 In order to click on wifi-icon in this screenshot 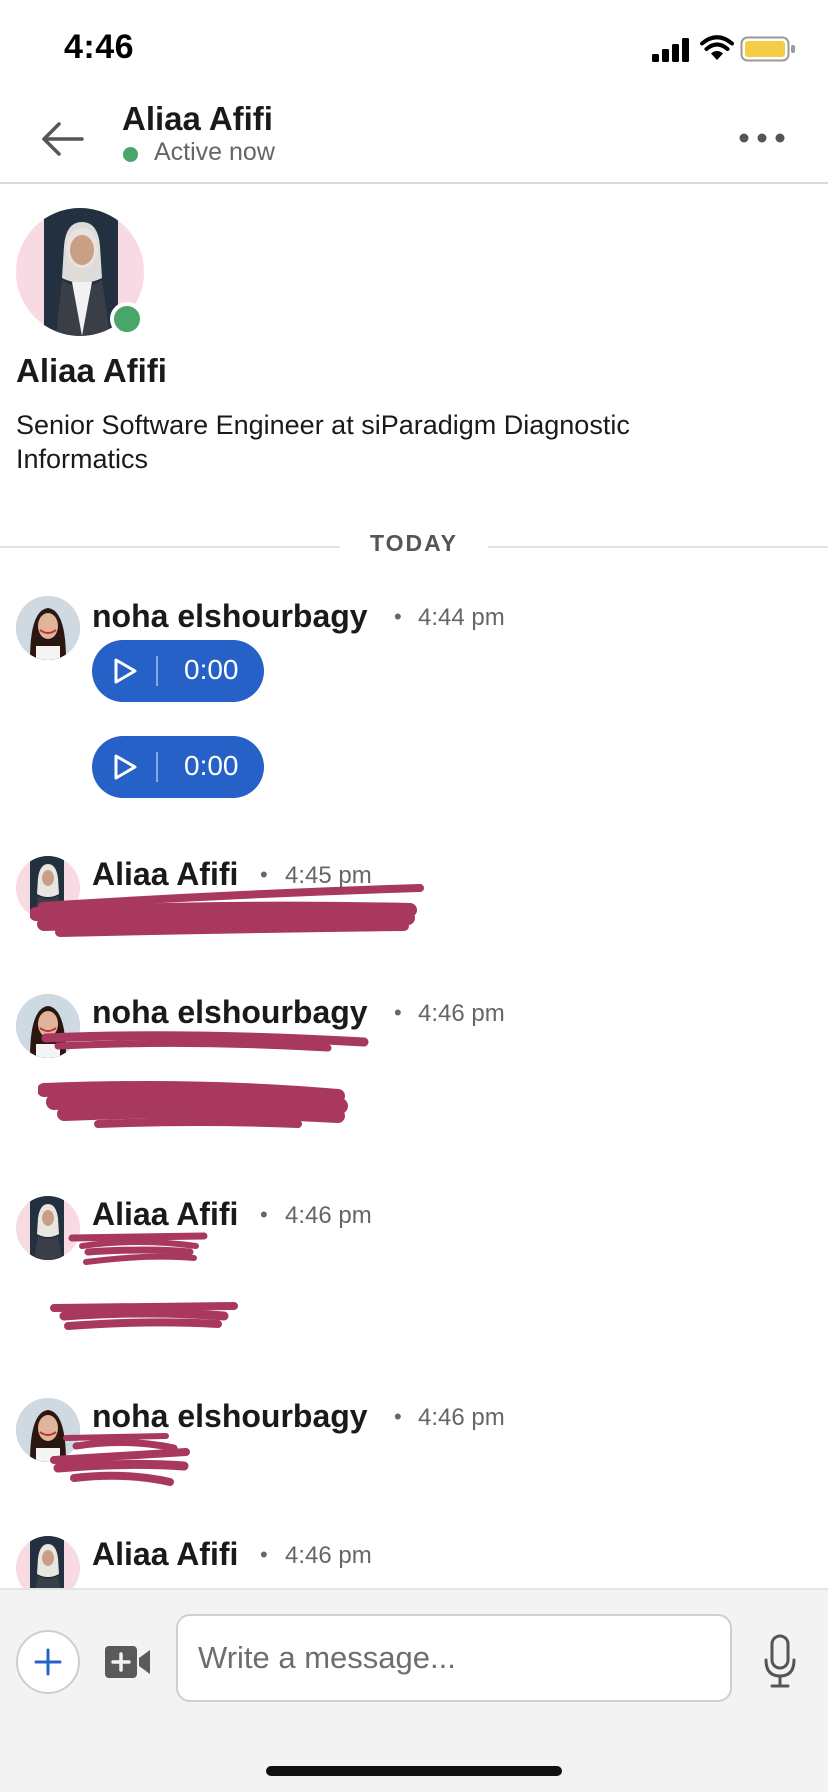, I will do `click(717, 47)`.